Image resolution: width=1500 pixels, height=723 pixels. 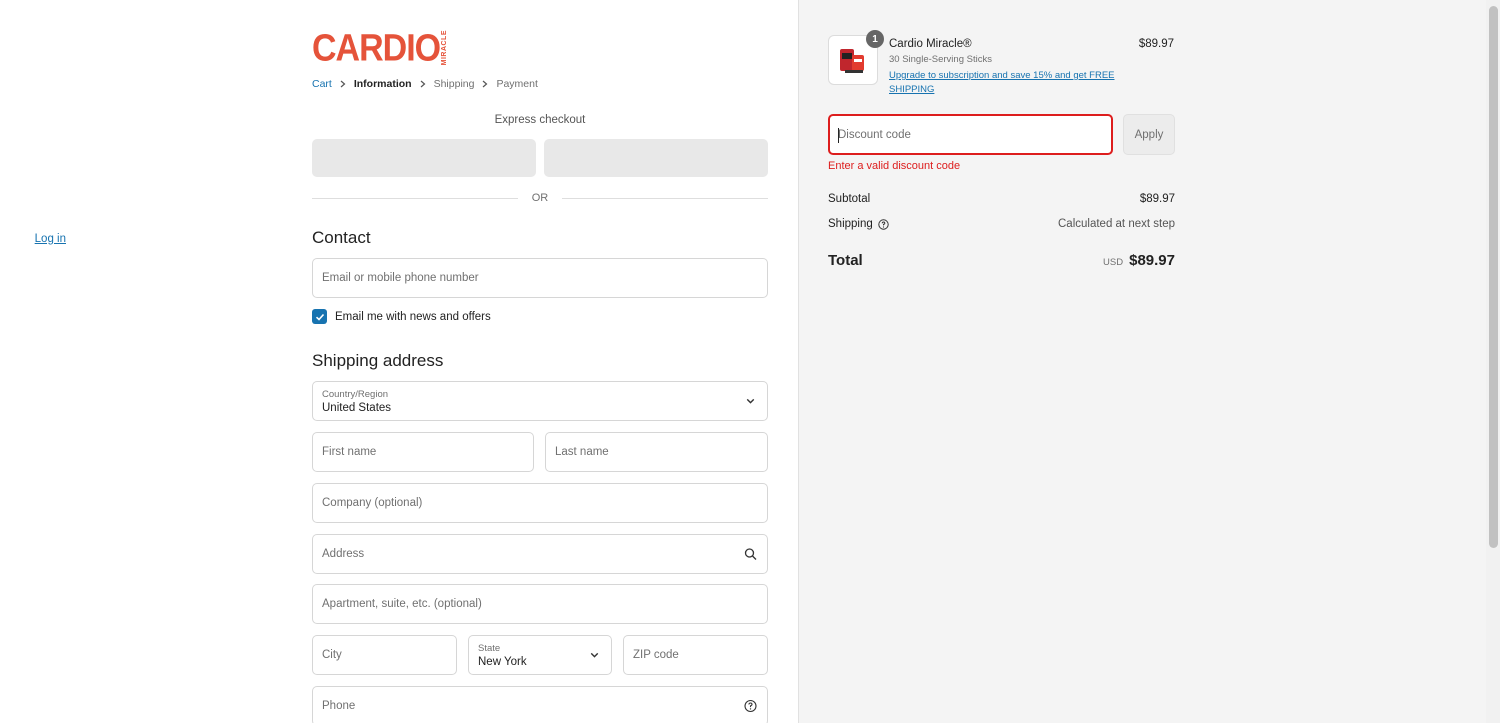 What do you see at coordinates (894, 166) in the screenshot?
I see `discount-error-message: Enter a valid discount code` at bounding box center [894, 166].